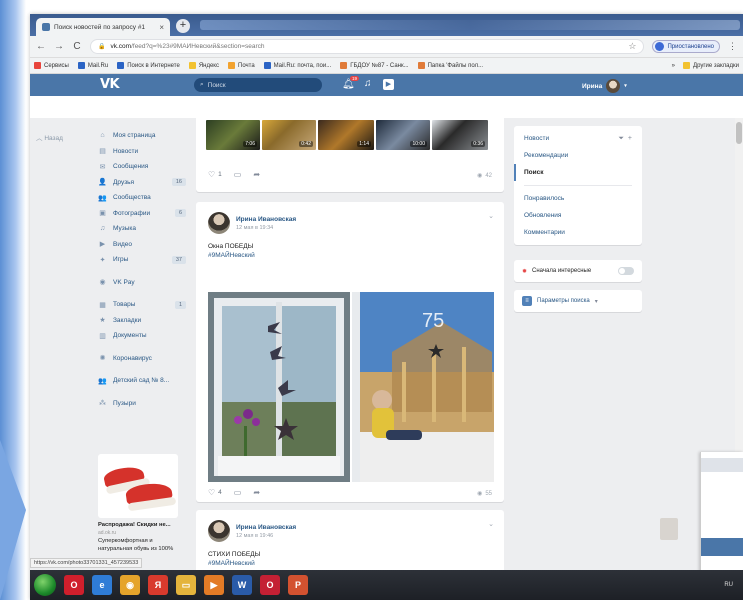 This screenshot has height=600, width=743. I want to click on tab-active: Поиск новостей по запросу #1 ×, so click(103, 27).